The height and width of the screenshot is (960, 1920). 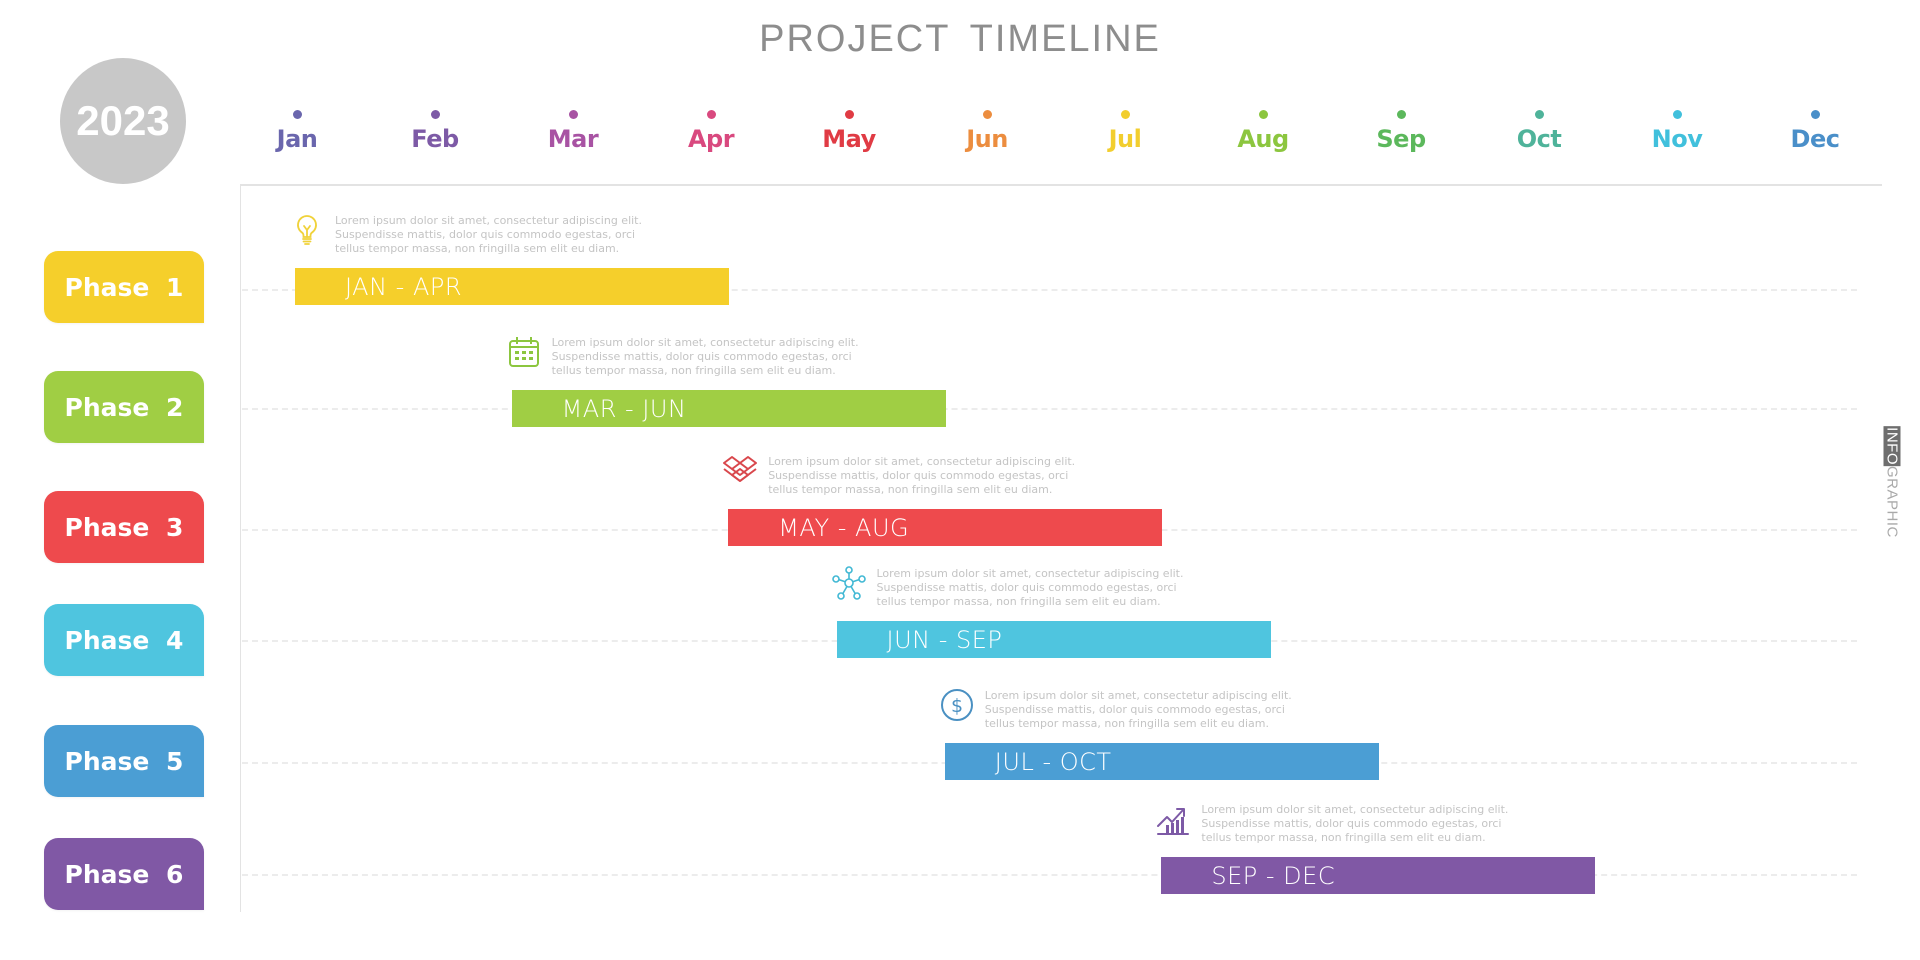 I want to click on layers-icon, so click(x=740, y=471).